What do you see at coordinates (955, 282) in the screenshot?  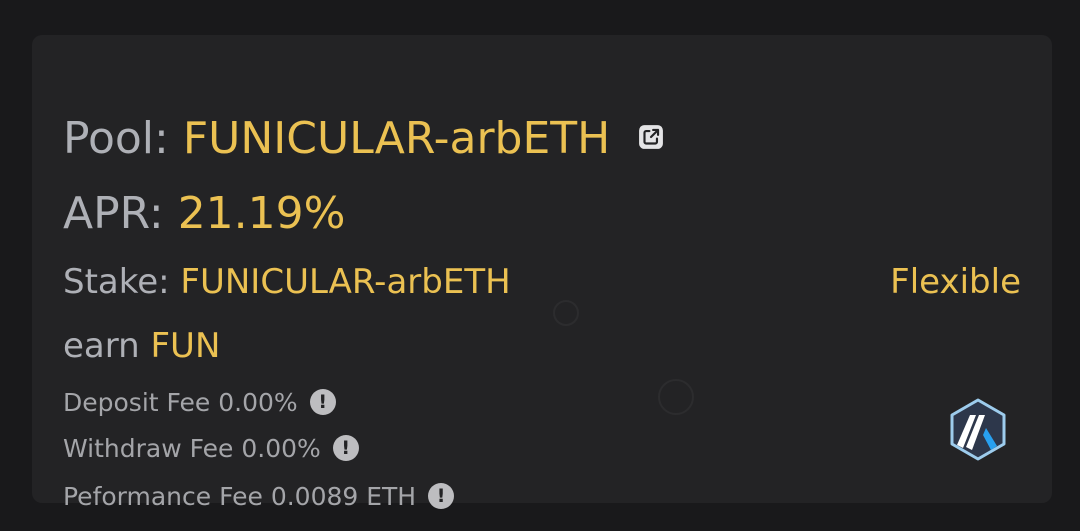 I see `stake-mode-badge: Flexible` at bounding box center [955, 282].